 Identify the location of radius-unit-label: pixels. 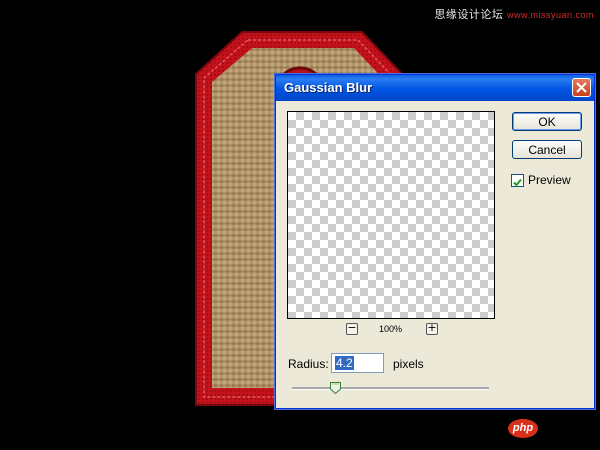
(408, 364).